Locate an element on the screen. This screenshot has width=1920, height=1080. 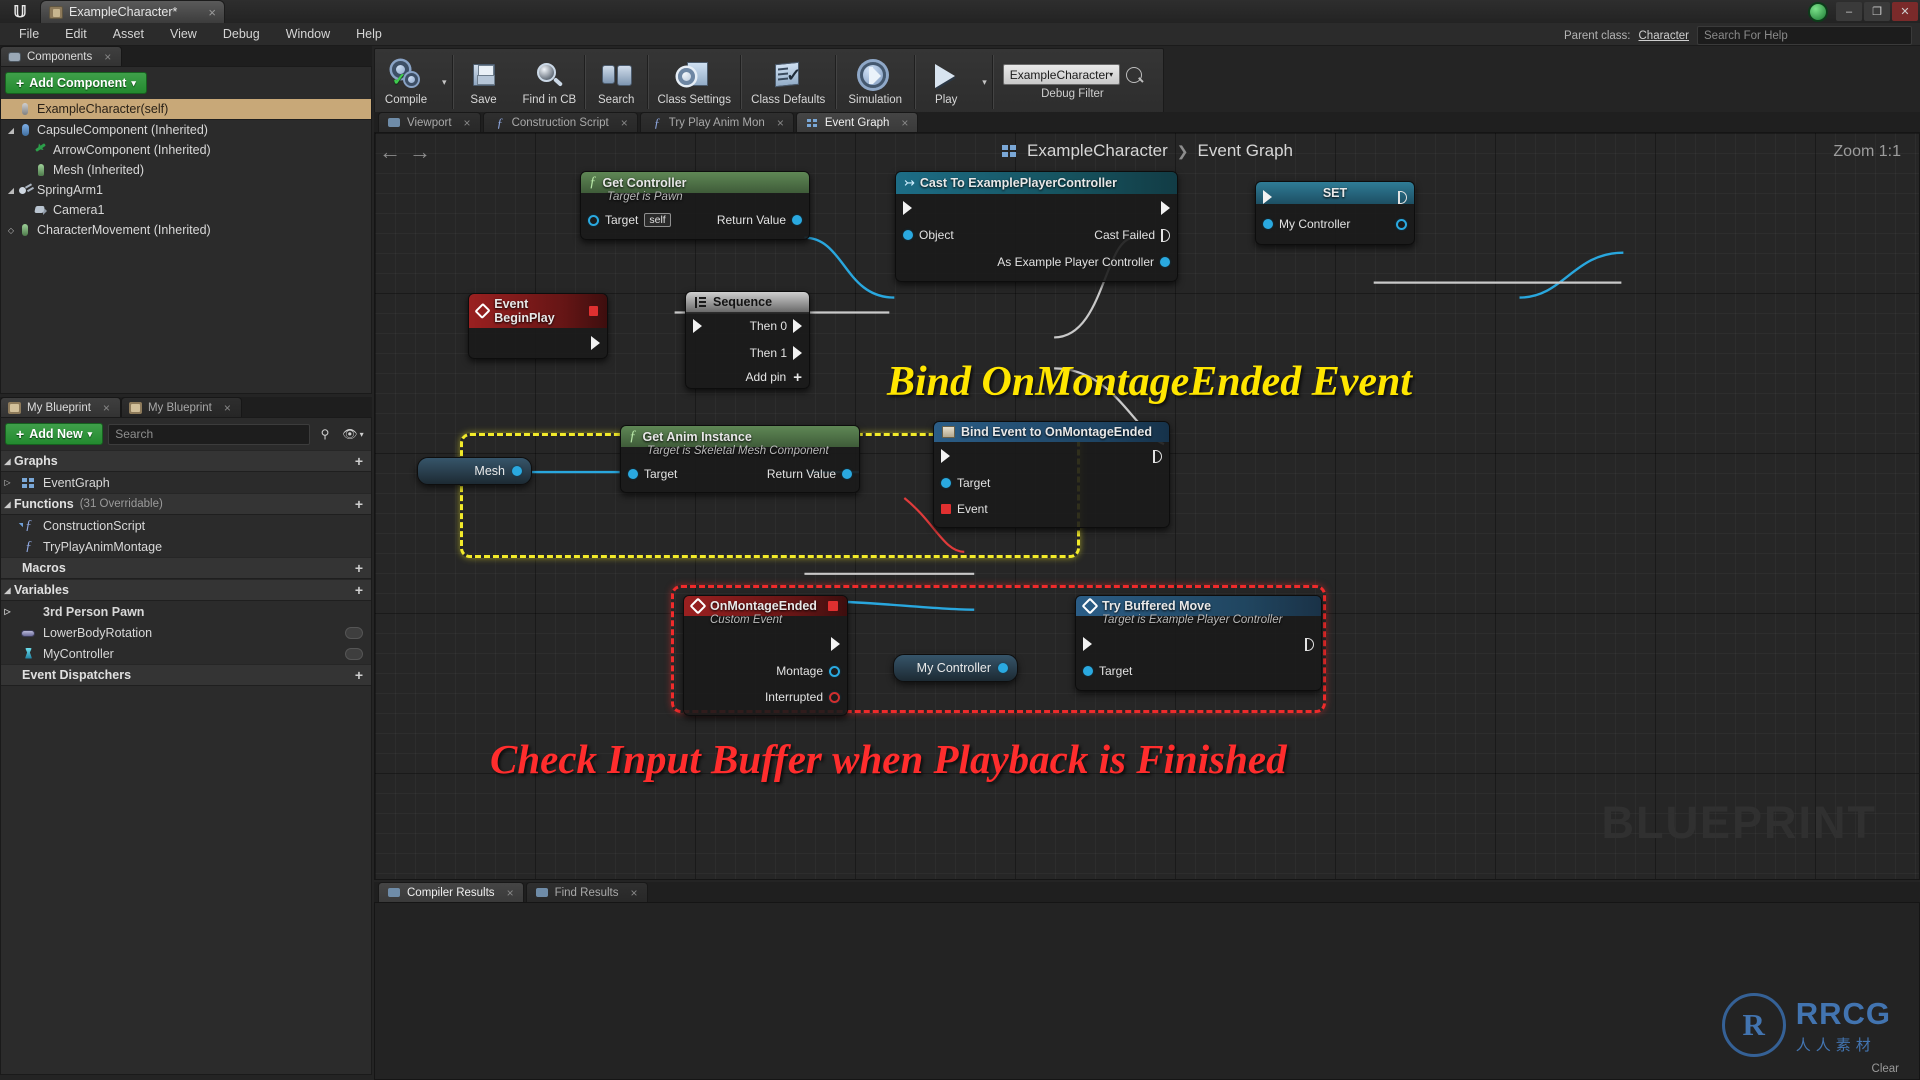
compiler-results-panel: R RRCG 人人素材 Clear is located at coordinates (1147, 991).